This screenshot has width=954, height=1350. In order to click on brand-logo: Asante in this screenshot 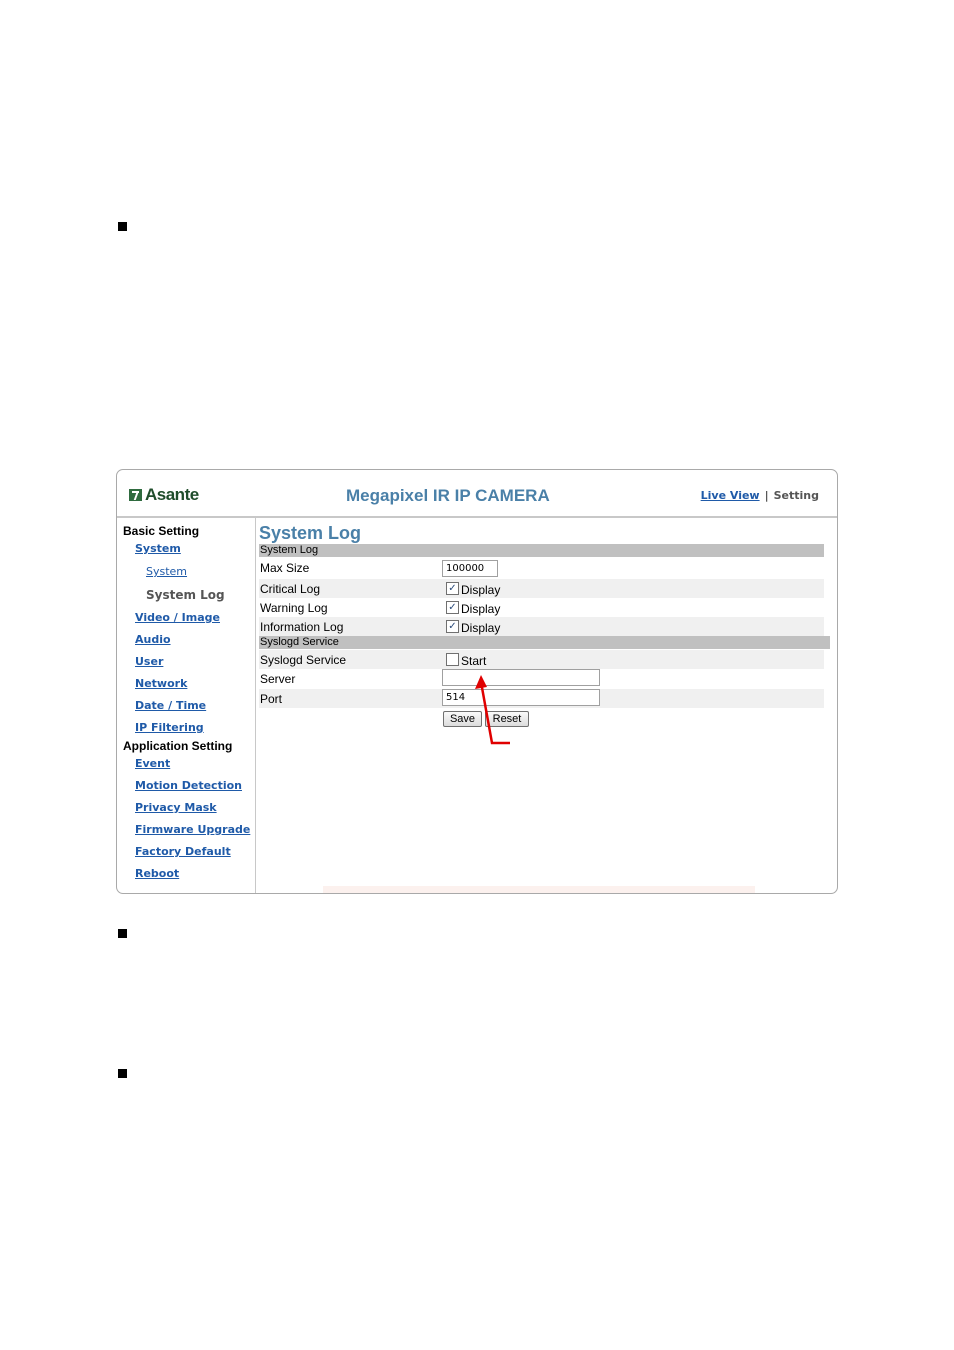, I will do `click(164, 495)`.